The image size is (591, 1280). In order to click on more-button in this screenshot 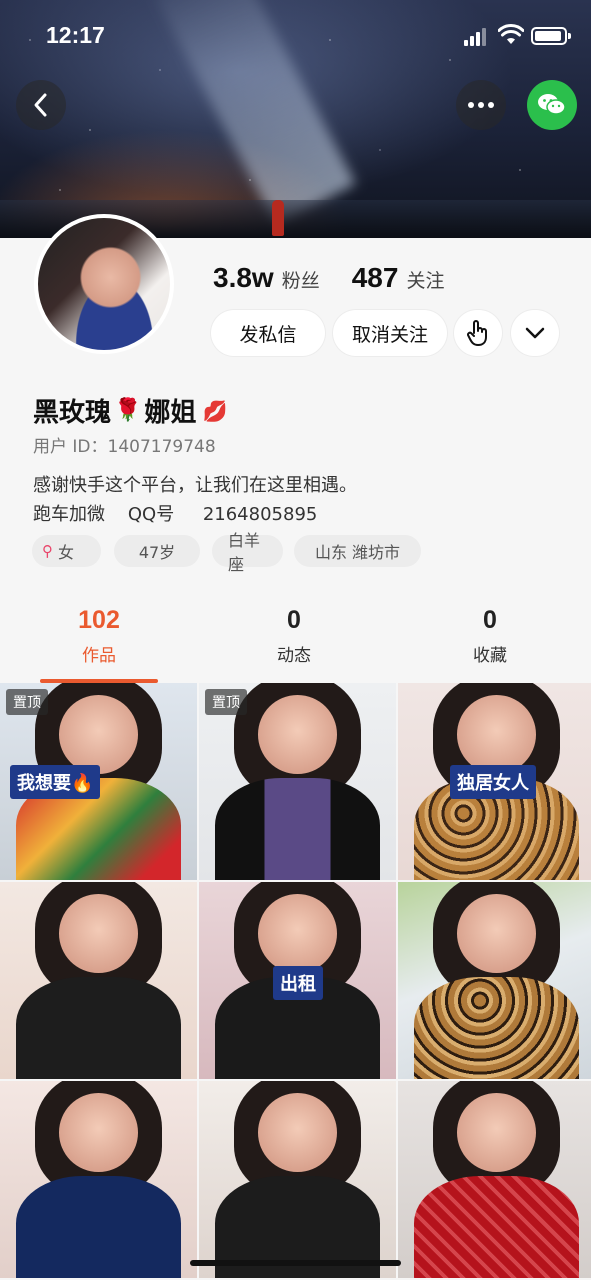, I will do `click(481, 105)`.